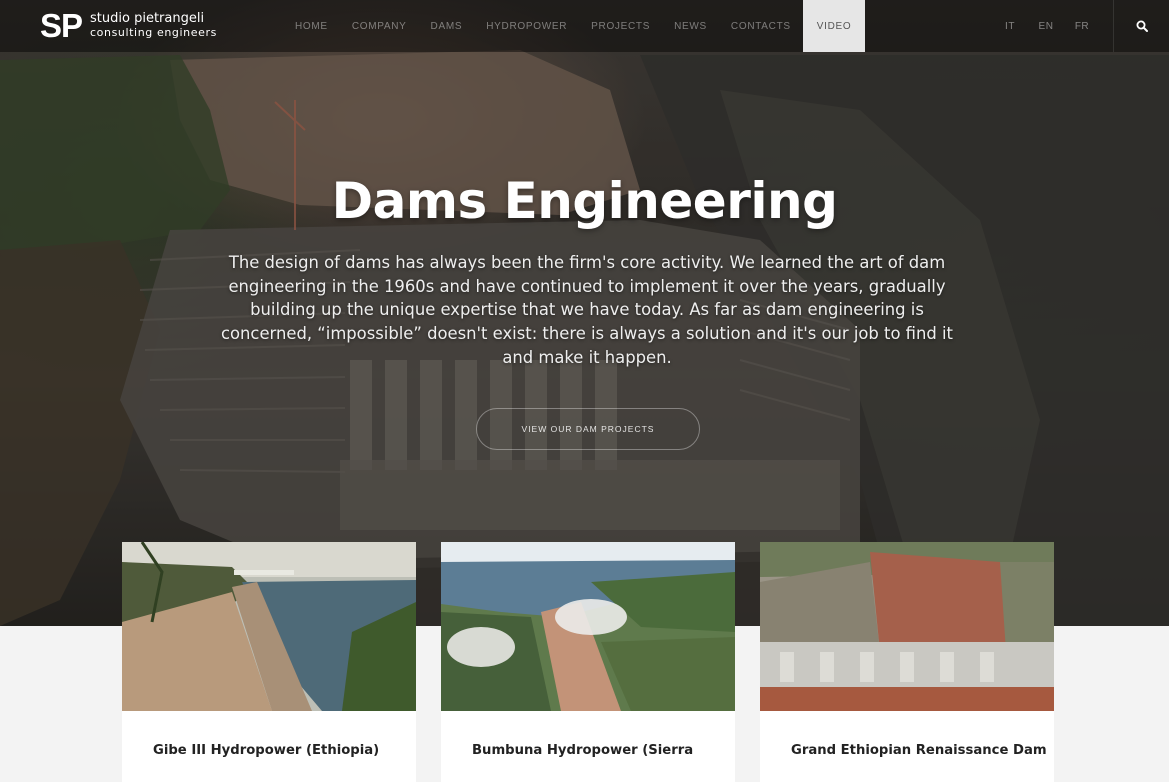 This screenshot has height=782, width=1169. What do you see at coordinates (583, 750) in the screenshot?
I see `project-card-title: Bumbuna Hydropower (Sierra` at bounding box center [583, 750].